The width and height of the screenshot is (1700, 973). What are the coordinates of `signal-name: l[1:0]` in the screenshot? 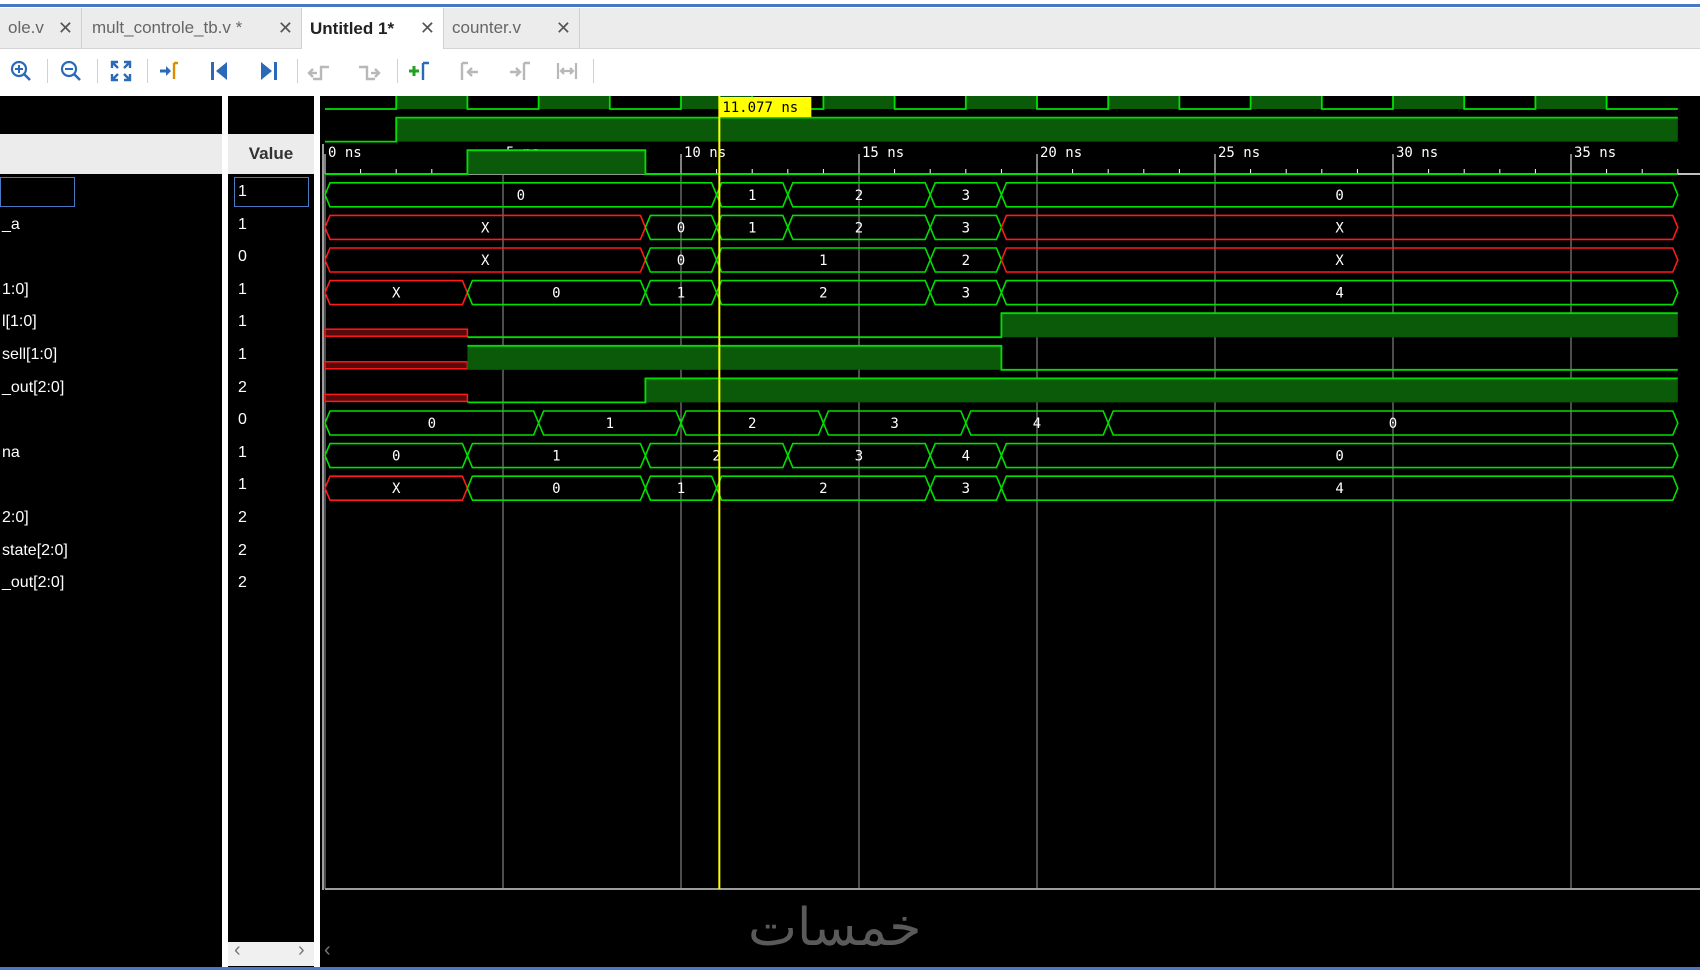 It's located at (19, 322).